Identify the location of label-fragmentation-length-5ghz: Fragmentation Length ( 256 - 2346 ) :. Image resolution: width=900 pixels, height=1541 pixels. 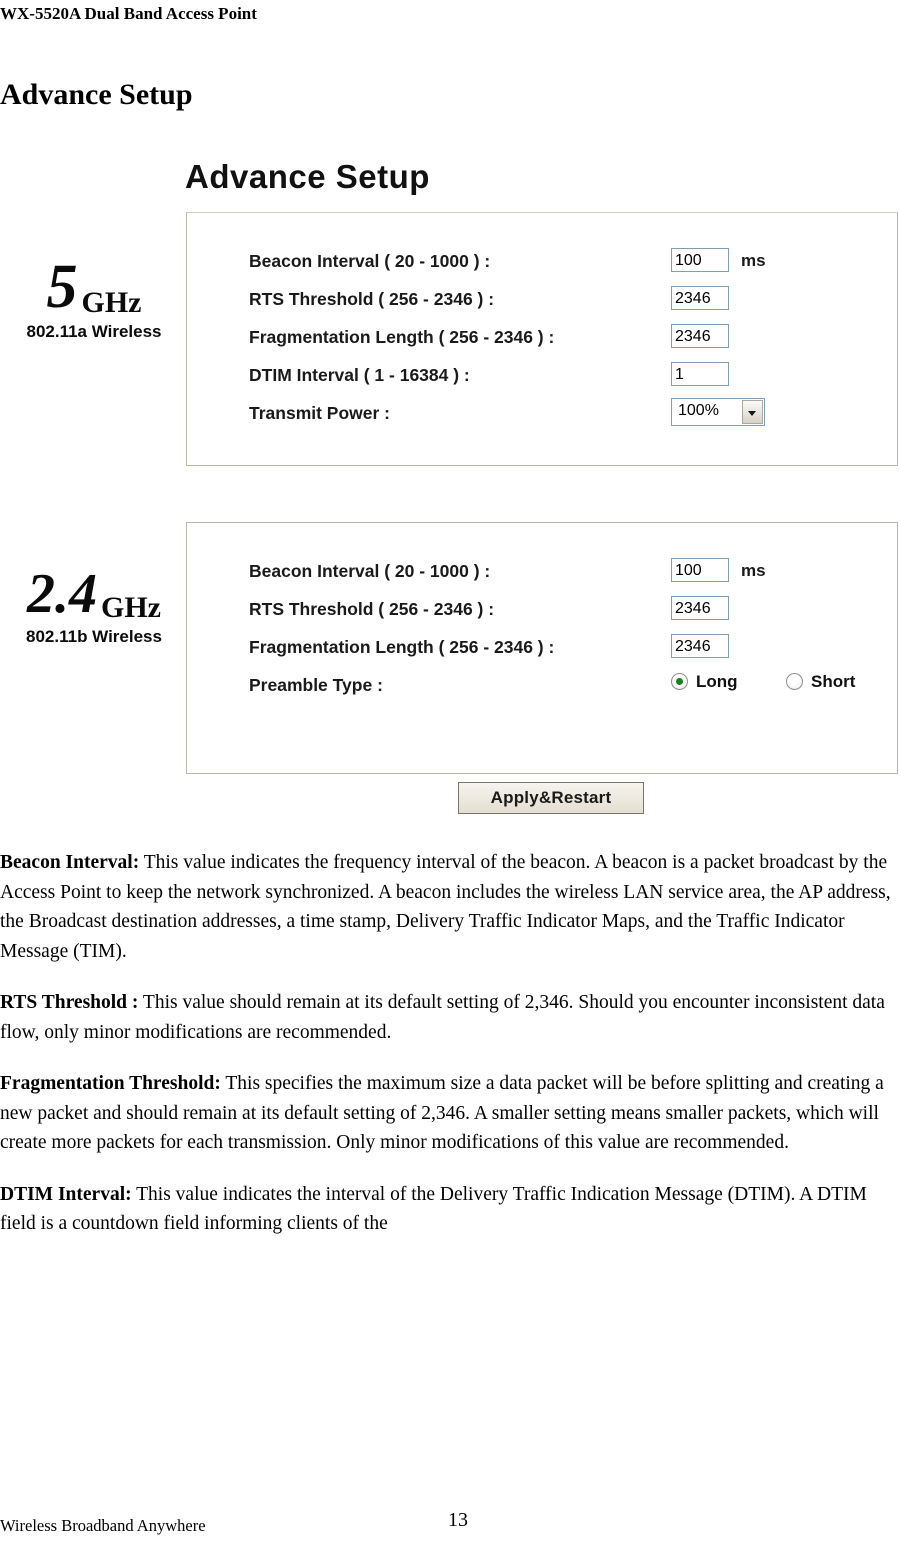
(402, 337).